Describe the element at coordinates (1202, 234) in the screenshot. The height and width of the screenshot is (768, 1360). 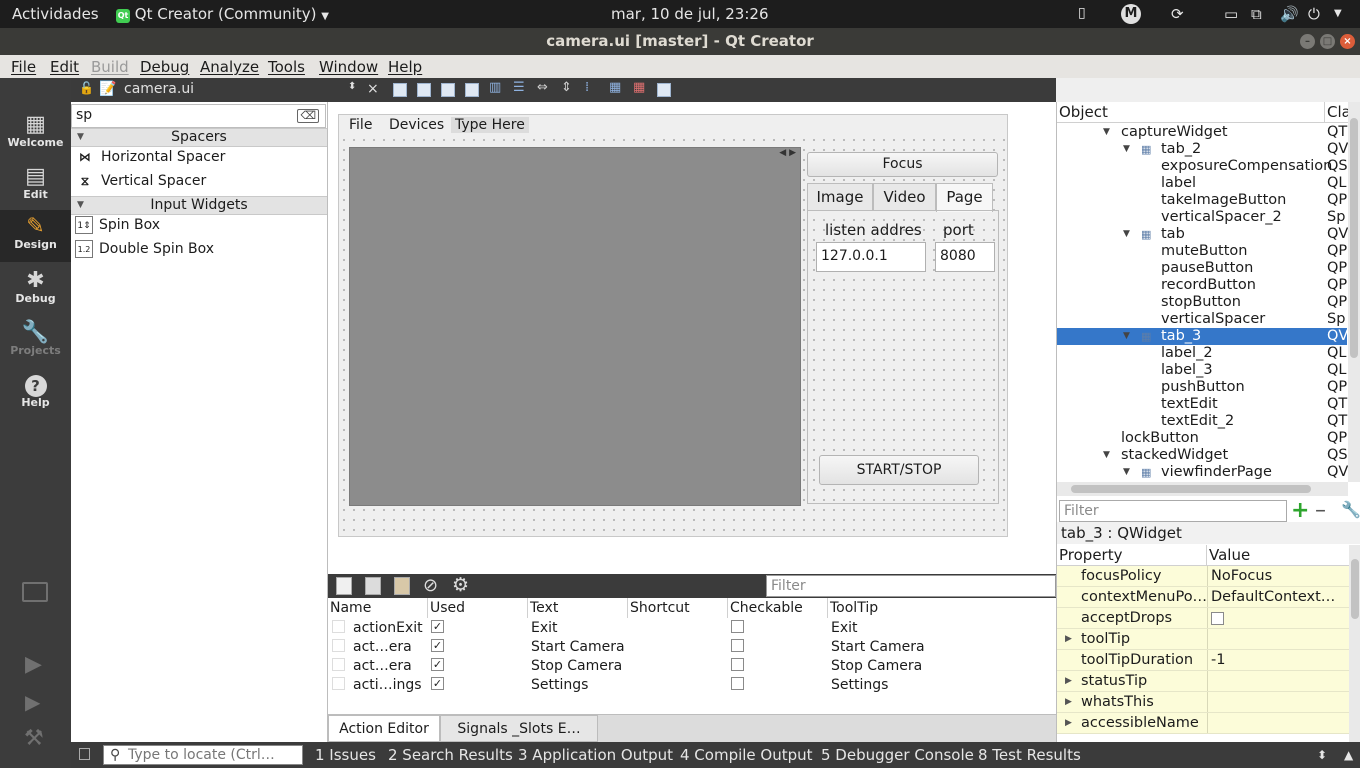
I see `object-tree-row: ▼ ▦ tab QV` at that location.